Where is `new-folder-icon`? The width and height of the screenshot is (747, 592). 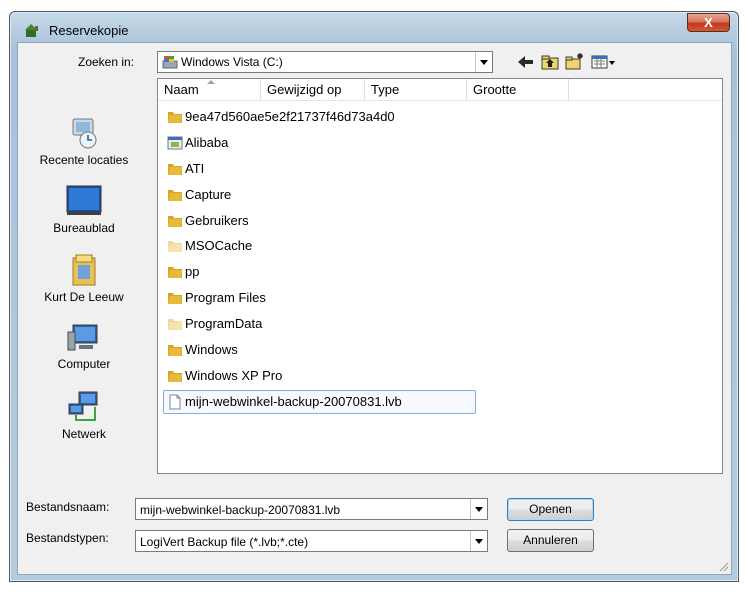 new-folder-icon is located at coordinates (574, 62).